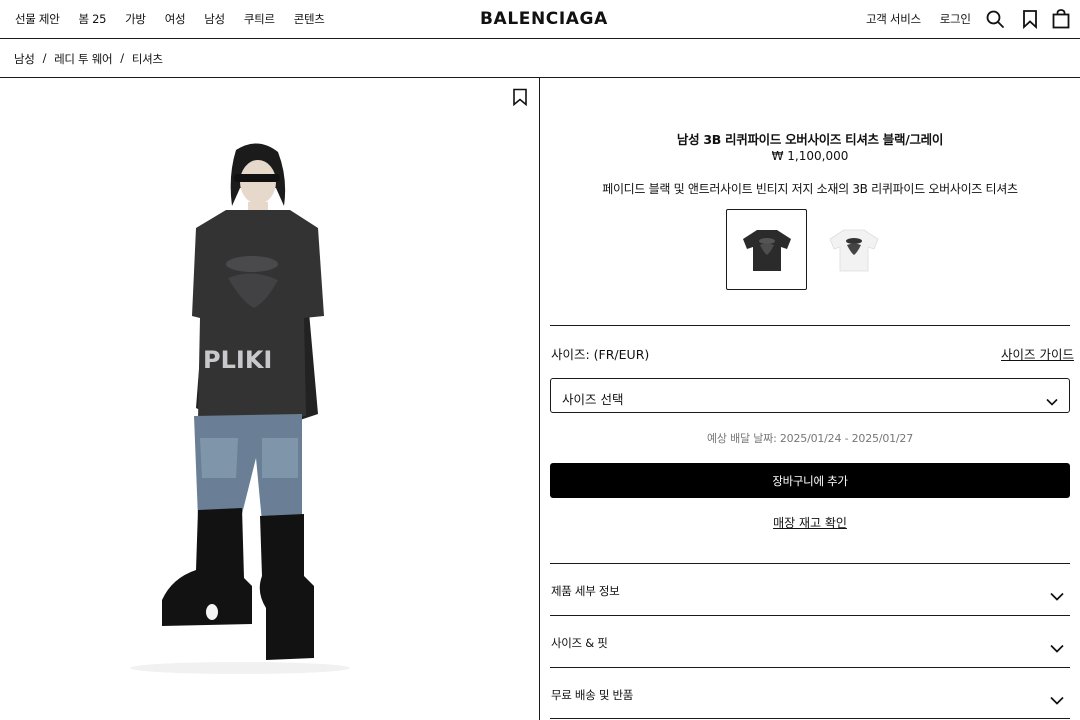 The height and width of the screenshot is (720, 1080). I want to click on shopping-bag-icon, so click(1061, 19).